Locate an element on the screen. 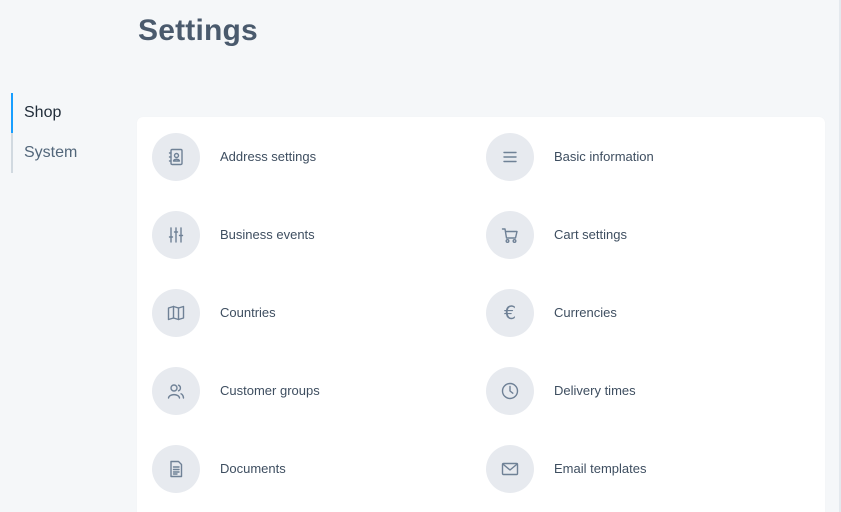 The height and width of the screenshot is (512, 841). settings-side-nav: Shop System is located at coordinates (66, 133).